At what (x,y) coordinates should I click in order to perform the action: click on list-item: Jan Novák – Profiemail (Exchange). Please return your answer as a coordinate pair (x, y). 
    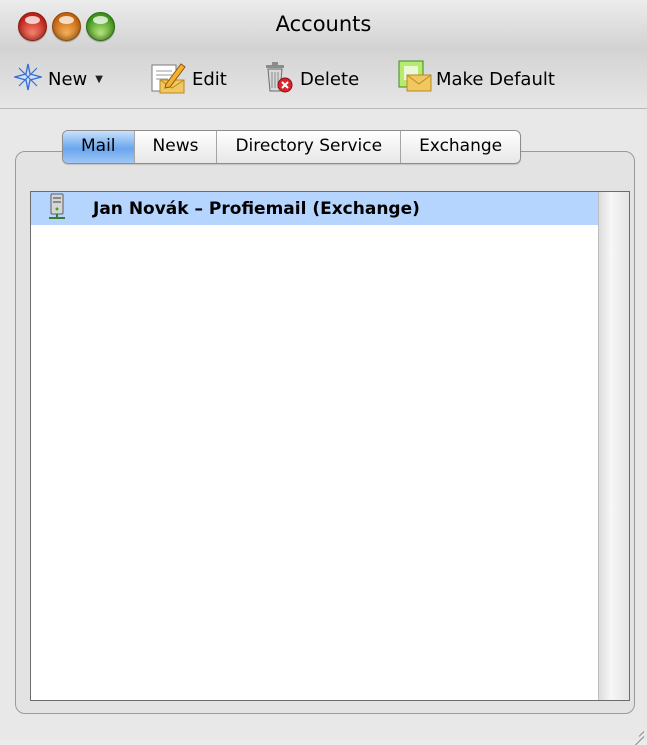
    Looking at the image, I should click on (314, 208).